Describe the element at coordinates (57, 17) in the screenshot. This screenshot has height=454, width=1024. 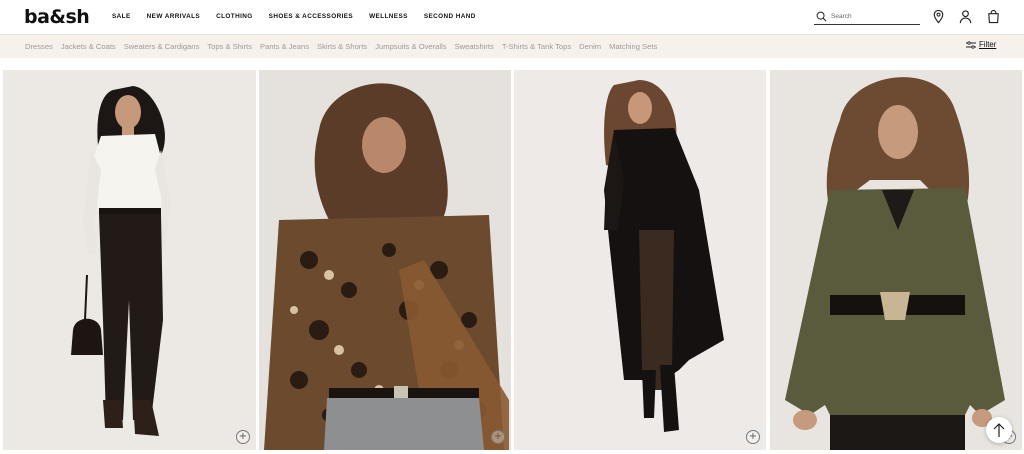
I see `brand-logo: ba&sh` at that location.